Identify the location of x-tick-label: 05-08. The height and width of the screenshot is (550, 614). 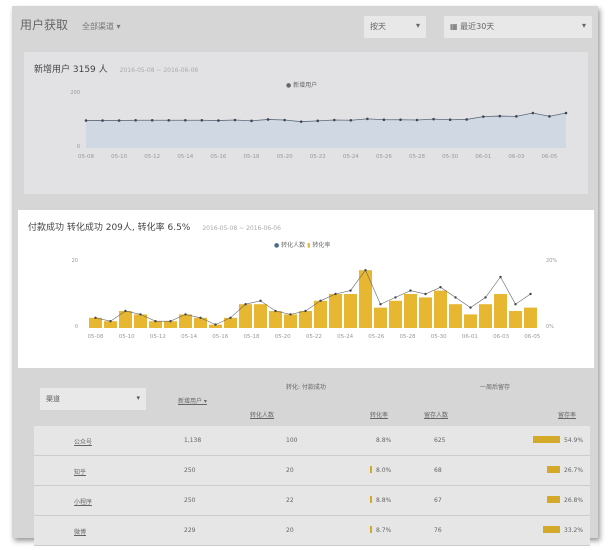
(96, 337).